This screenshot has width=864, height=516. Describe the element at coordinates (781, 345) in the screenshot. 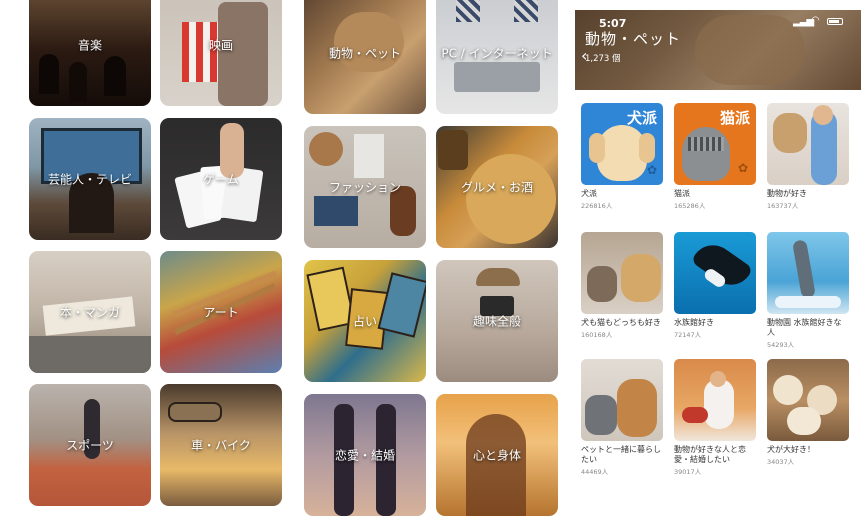

I see `community-members: 54293人` at that location.